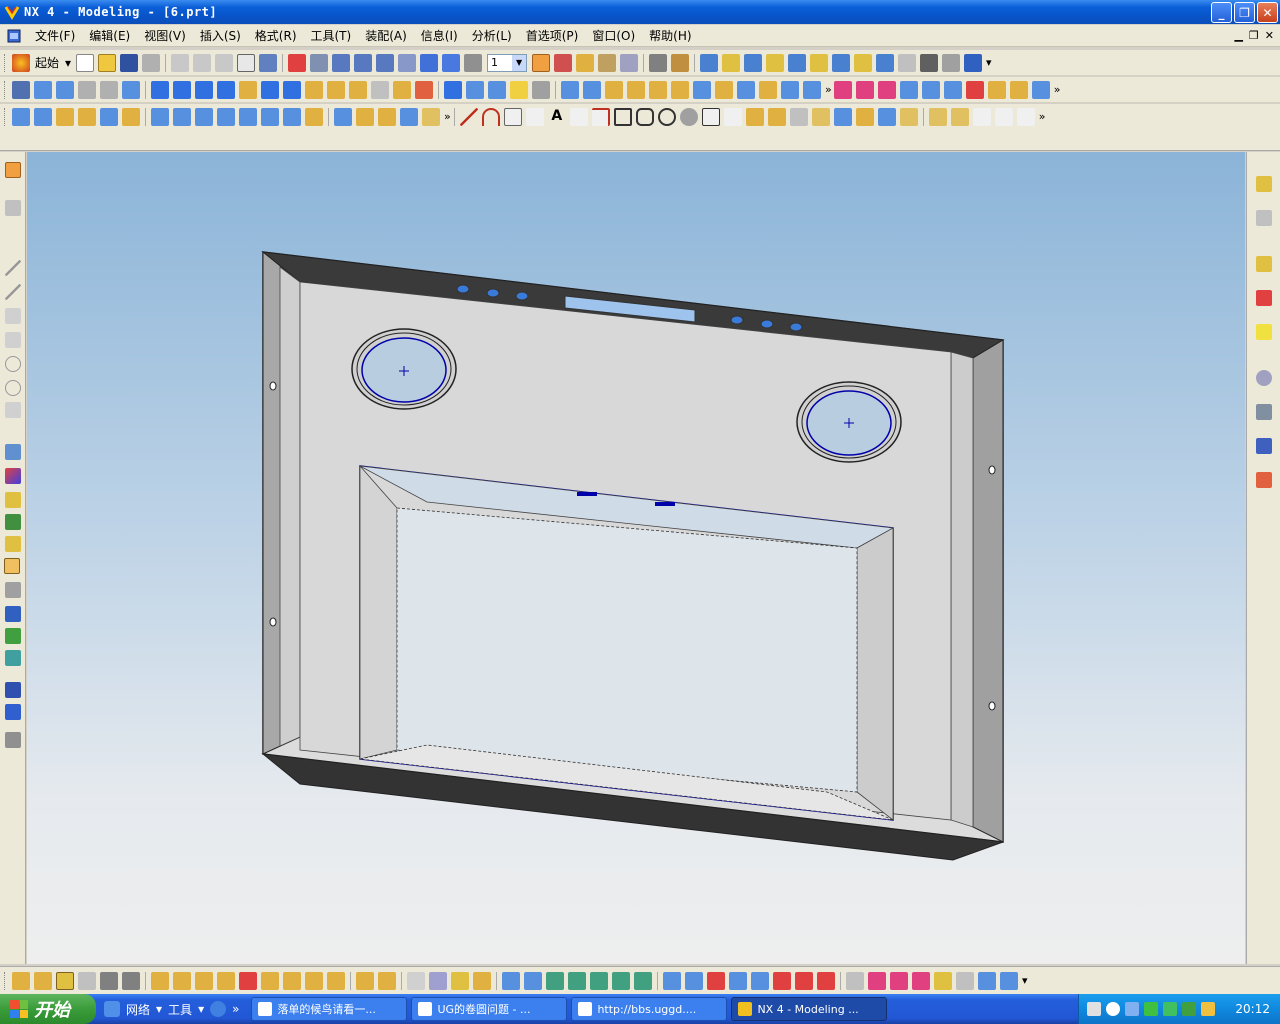 The image size is (1280, 1024). What do you see at coordinates (987, 980) in the screenshot?
I see `variable-icon` at bounding box center [987, 980].